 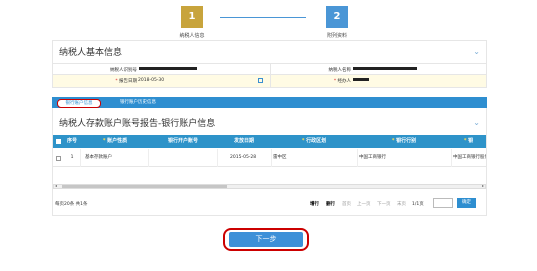 I want to click on table-header: 序号 * 账户性质 银行开户账号 发放日期 * 行政区划 * 银行行别 * 银, so click(x=269, y=141).